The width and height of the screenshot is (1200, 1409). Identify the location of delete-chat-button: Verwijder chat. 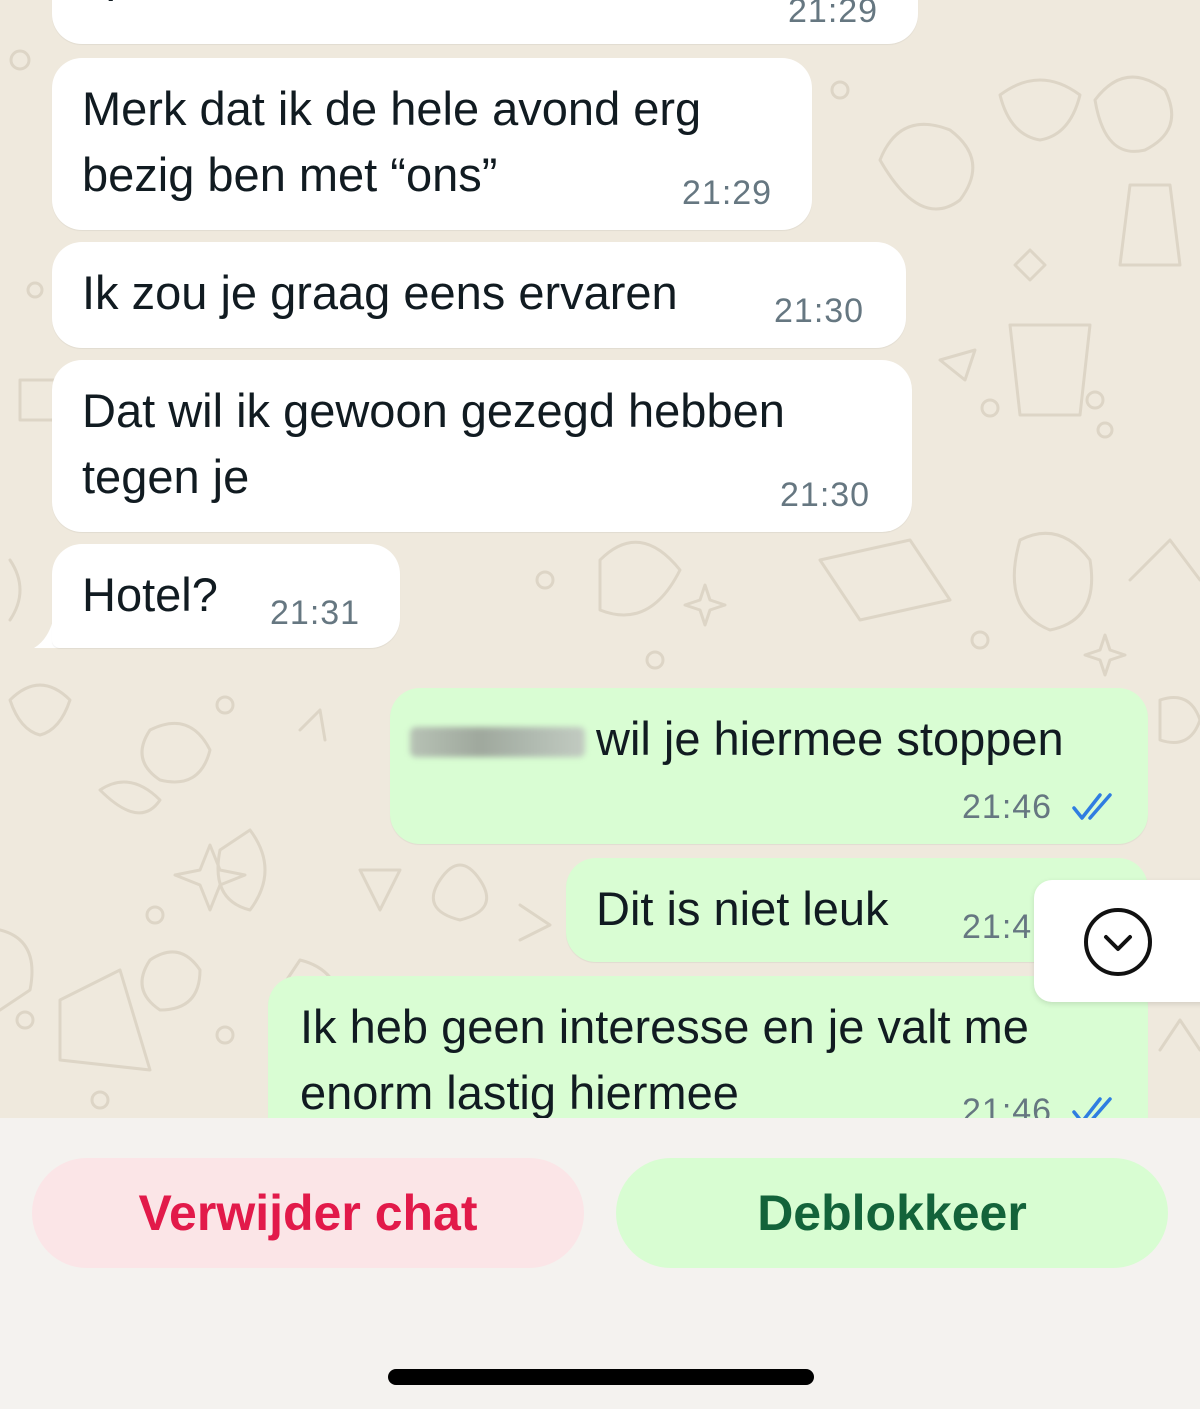
(308, 1213).